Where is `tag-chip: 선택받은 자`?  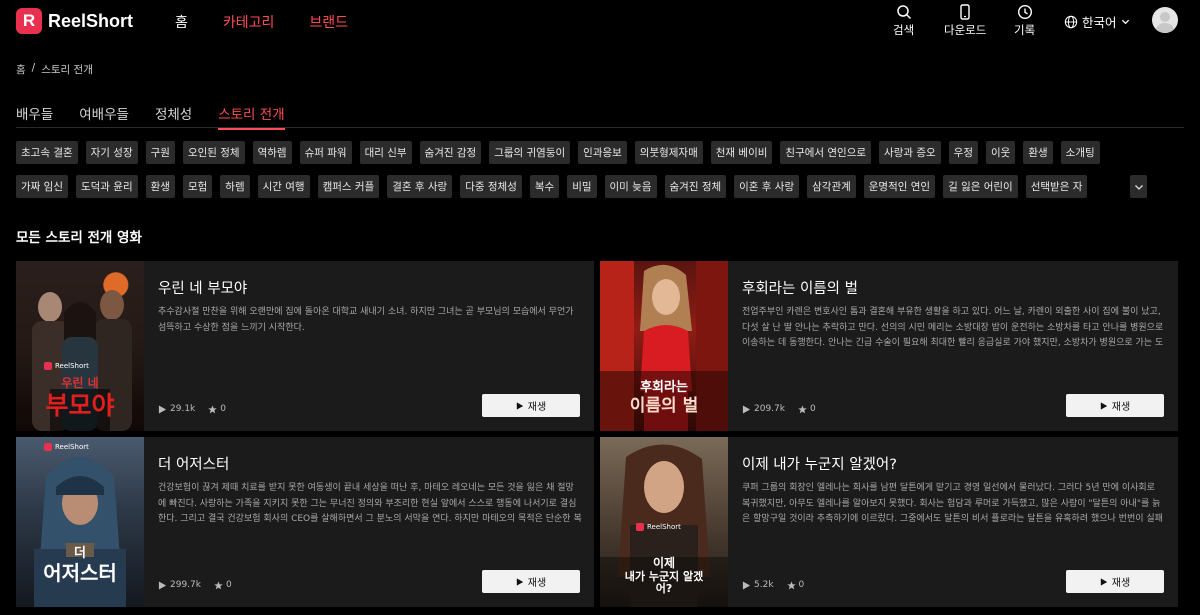 tag-chip: 선택받은 자 is located at coordinates (1056, 186).